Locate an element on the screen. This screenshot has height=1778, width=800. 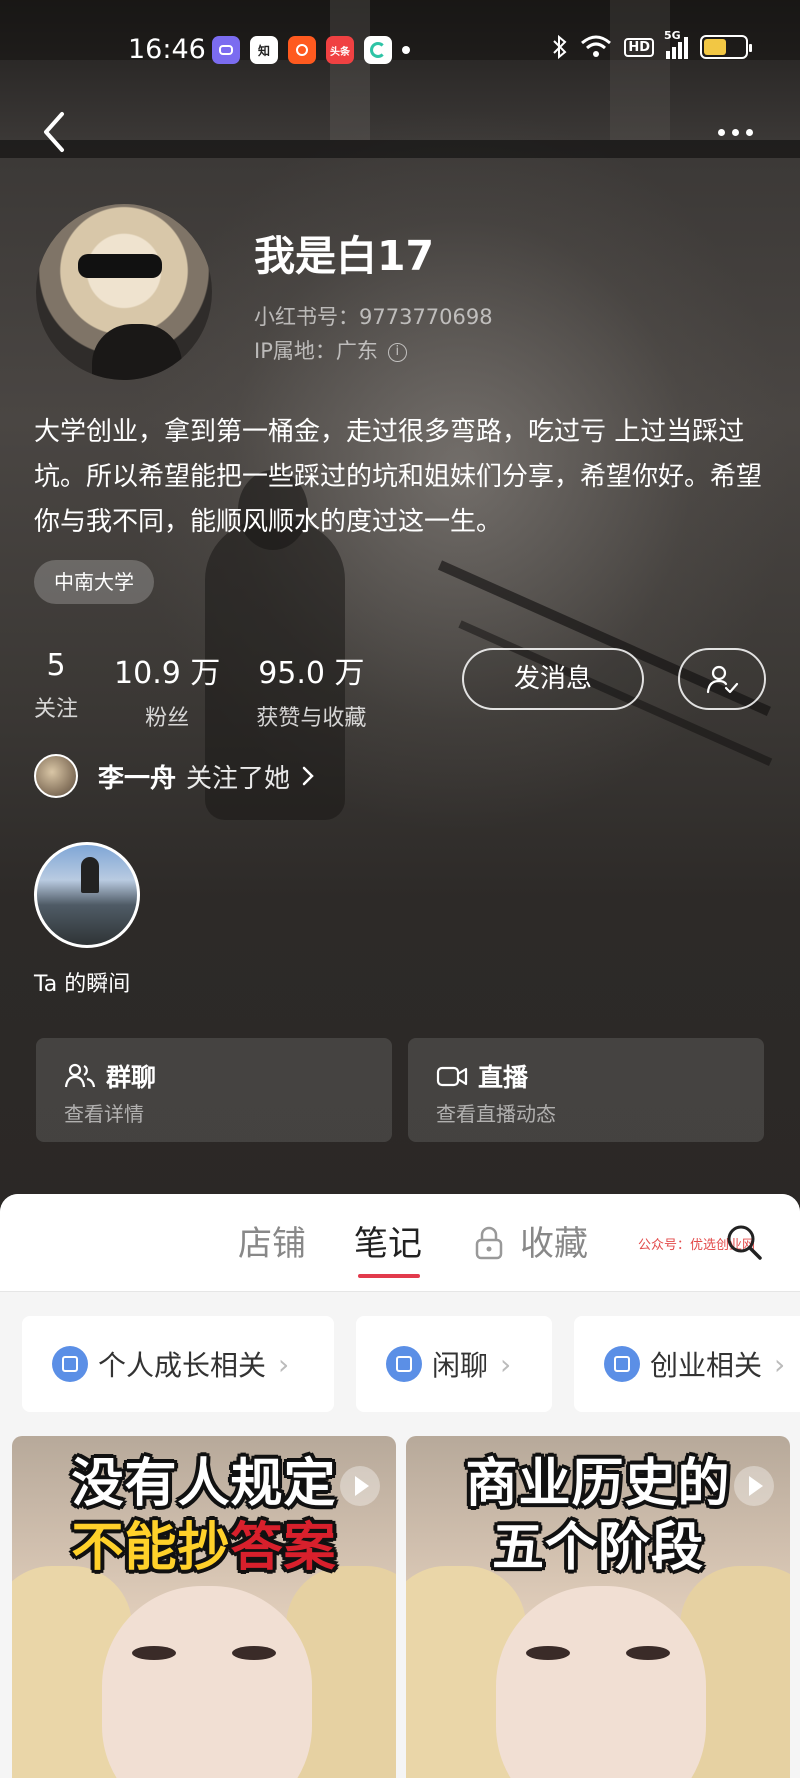
followed-button is located at coordinates (722, 679).